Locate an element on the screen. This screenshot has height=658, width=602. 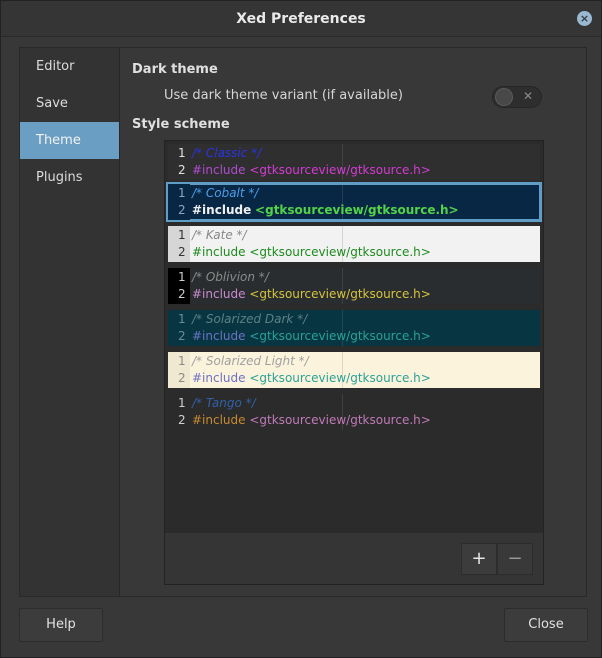
sidebar: Editor Save Theme Plugins is located at coordinates (69, 322).